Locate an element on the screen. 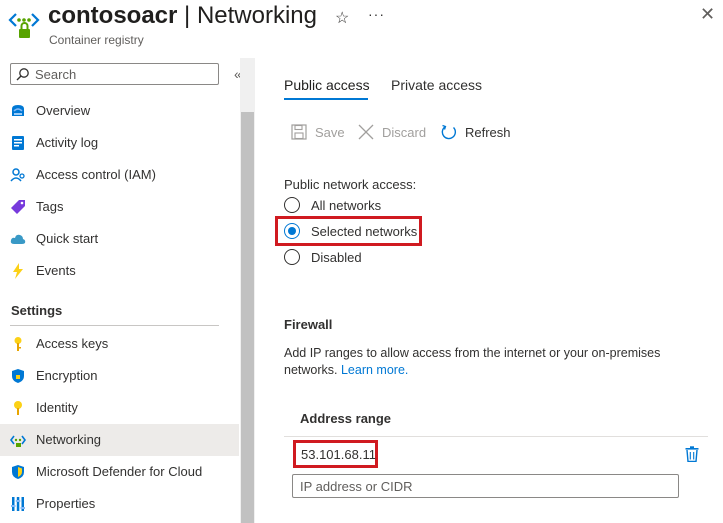 The image size is (723, 523). ip-address-input is located at coordinates (485, 486).